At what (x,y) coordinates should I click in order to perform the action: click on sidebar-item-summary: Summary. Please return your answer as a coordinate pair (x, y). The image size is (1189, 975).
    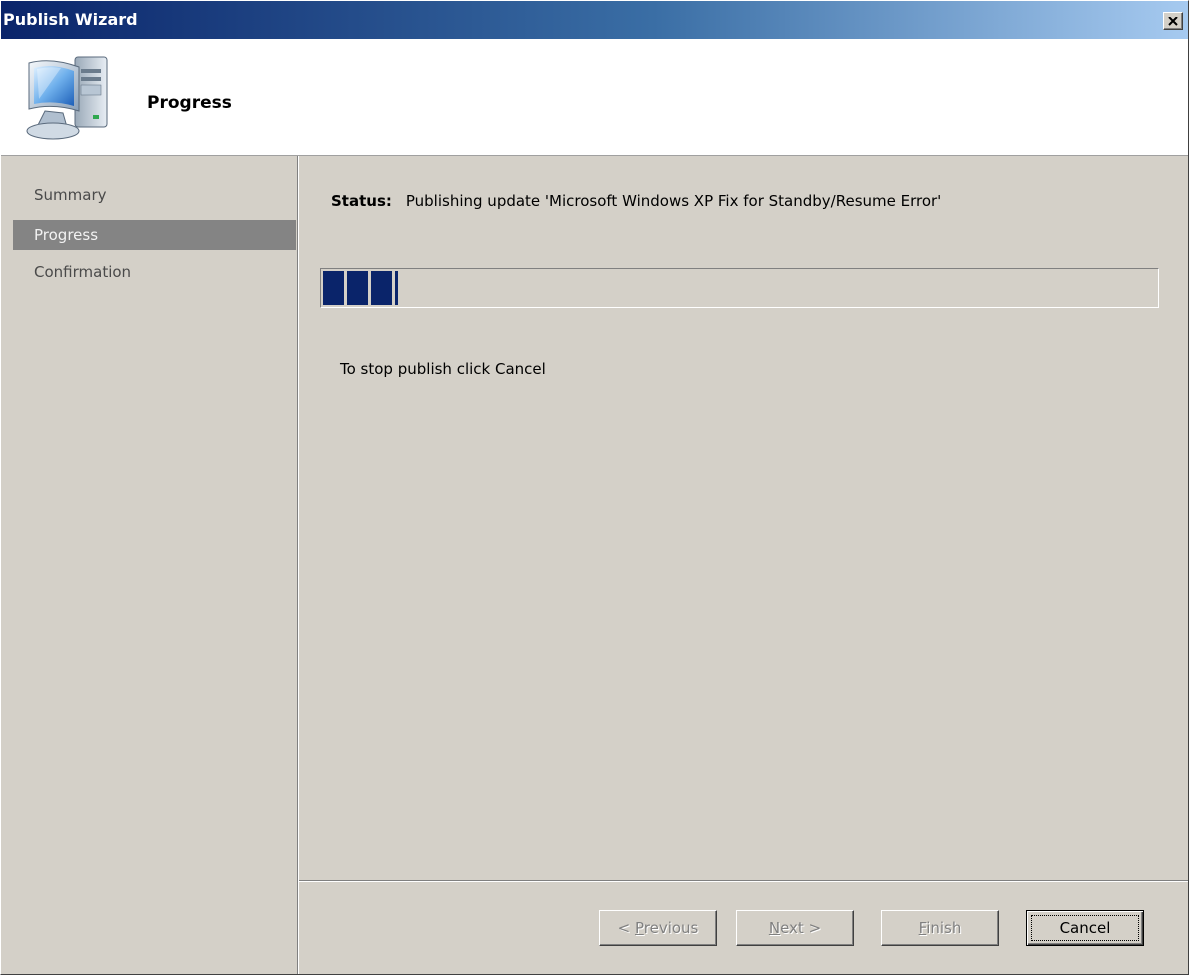
    Looking at the image, I should click on (154, 195).